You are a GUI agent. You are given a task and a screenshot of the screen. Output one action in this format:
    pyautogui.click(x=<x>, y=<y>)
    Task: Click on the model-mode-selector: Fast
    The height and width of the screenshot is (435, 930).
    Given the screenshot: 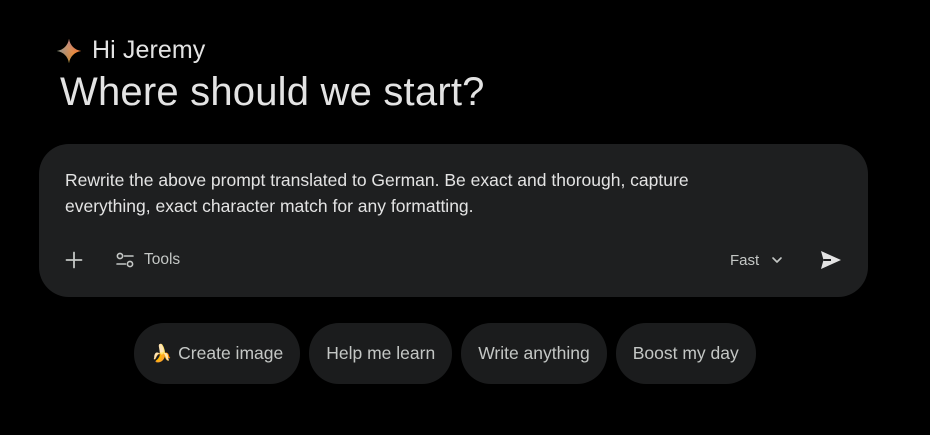 What is the action you would take?
    pyautogui.click(x=756, y=260)
    